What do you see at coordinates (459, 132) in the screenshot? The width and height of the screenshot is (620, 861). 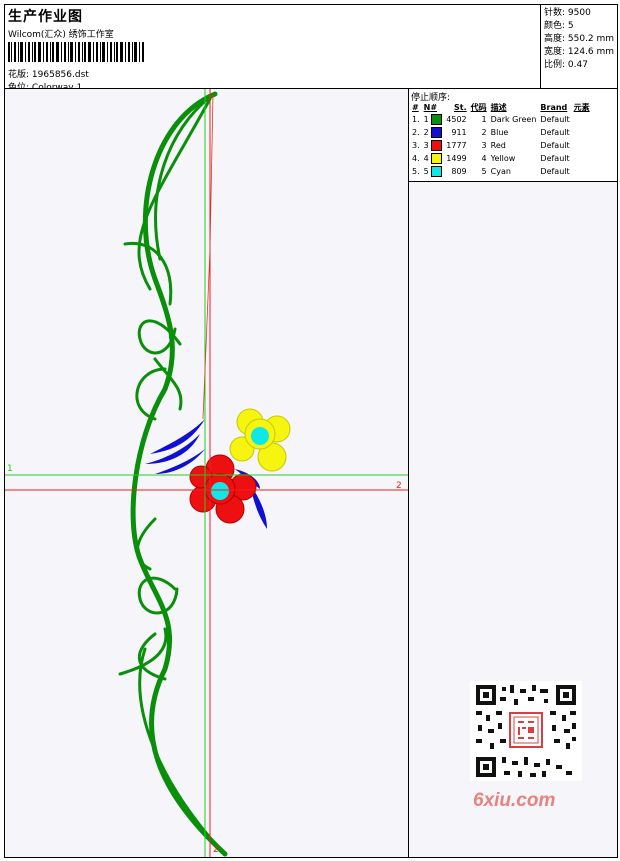 I see `row-stitches: 911` at bounding box center [459, 132].